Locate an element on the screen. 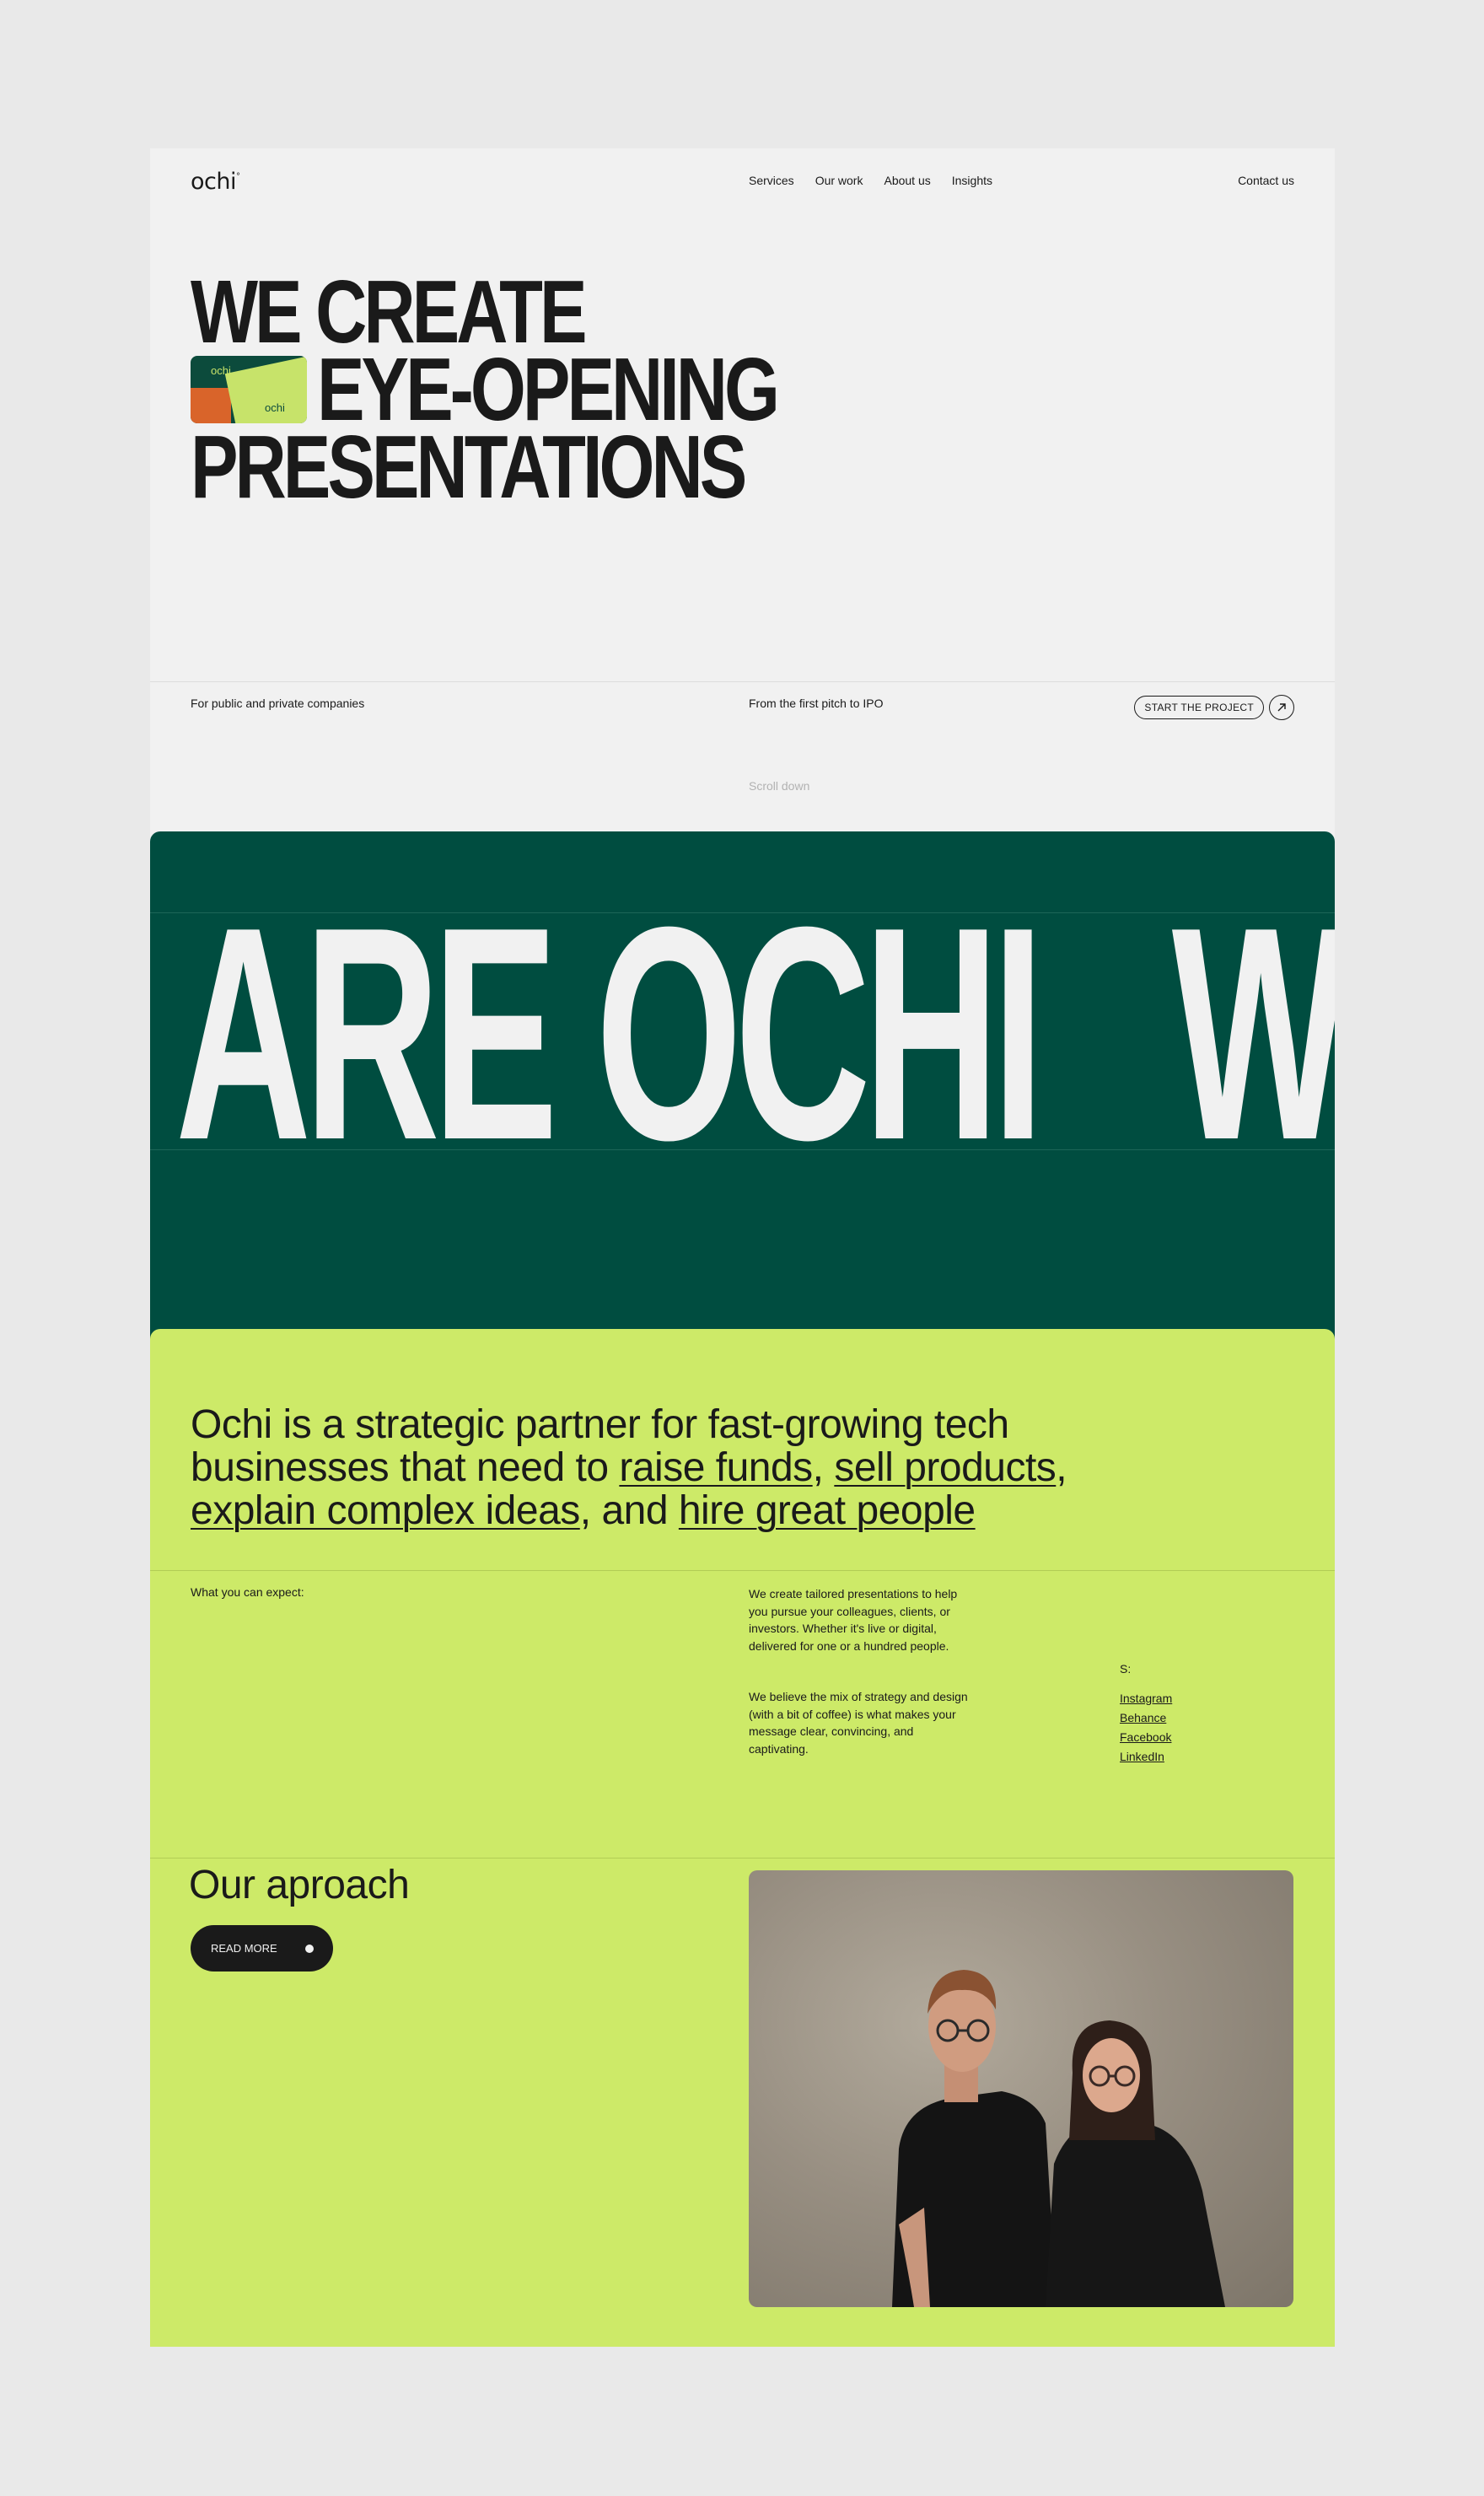  hero-divider is located at coordinates (742, 681).